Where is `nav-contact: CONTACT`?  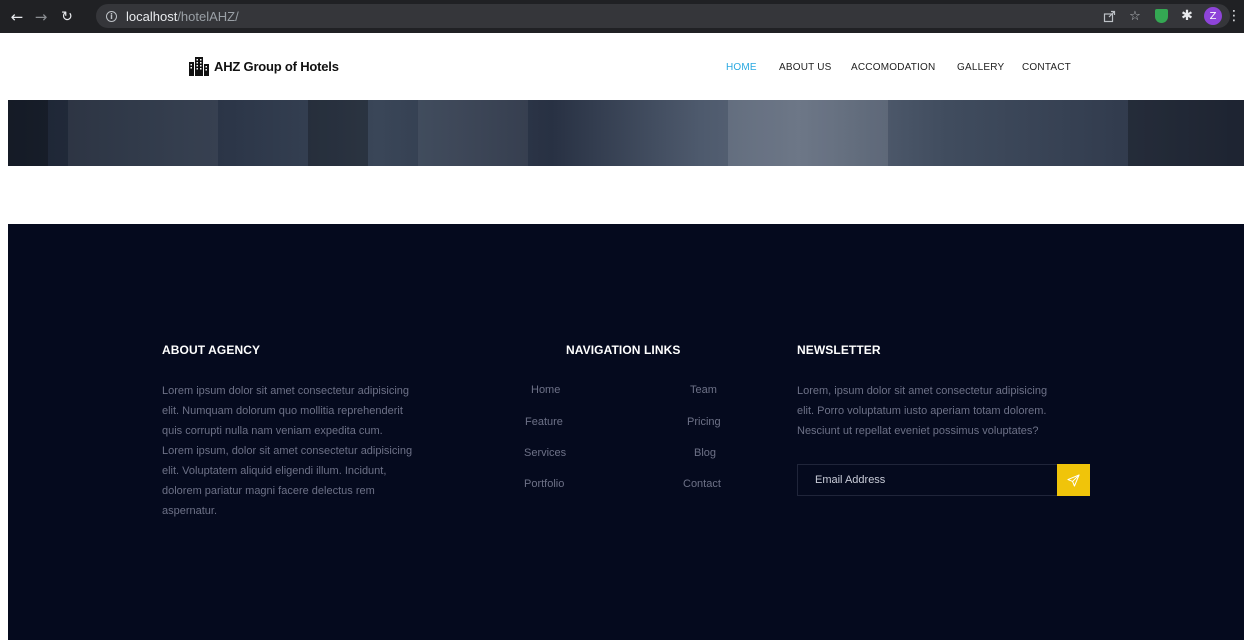 nav-contact: CONTACT is located at coordinates (1046, 67).